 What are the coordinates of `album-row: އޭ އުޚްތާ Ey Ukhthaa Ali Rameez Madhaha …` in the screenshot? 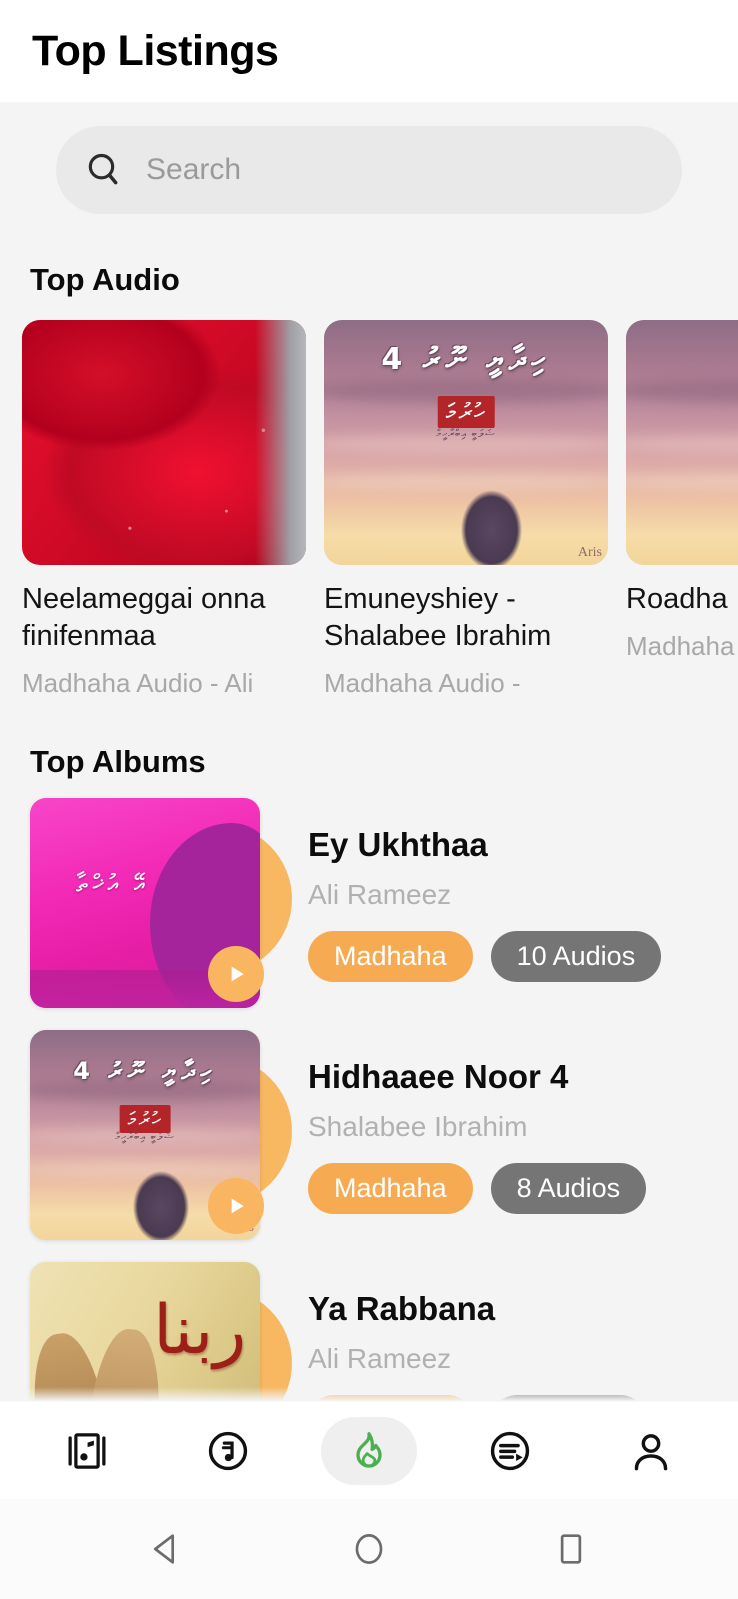 It's located at (369, 902).